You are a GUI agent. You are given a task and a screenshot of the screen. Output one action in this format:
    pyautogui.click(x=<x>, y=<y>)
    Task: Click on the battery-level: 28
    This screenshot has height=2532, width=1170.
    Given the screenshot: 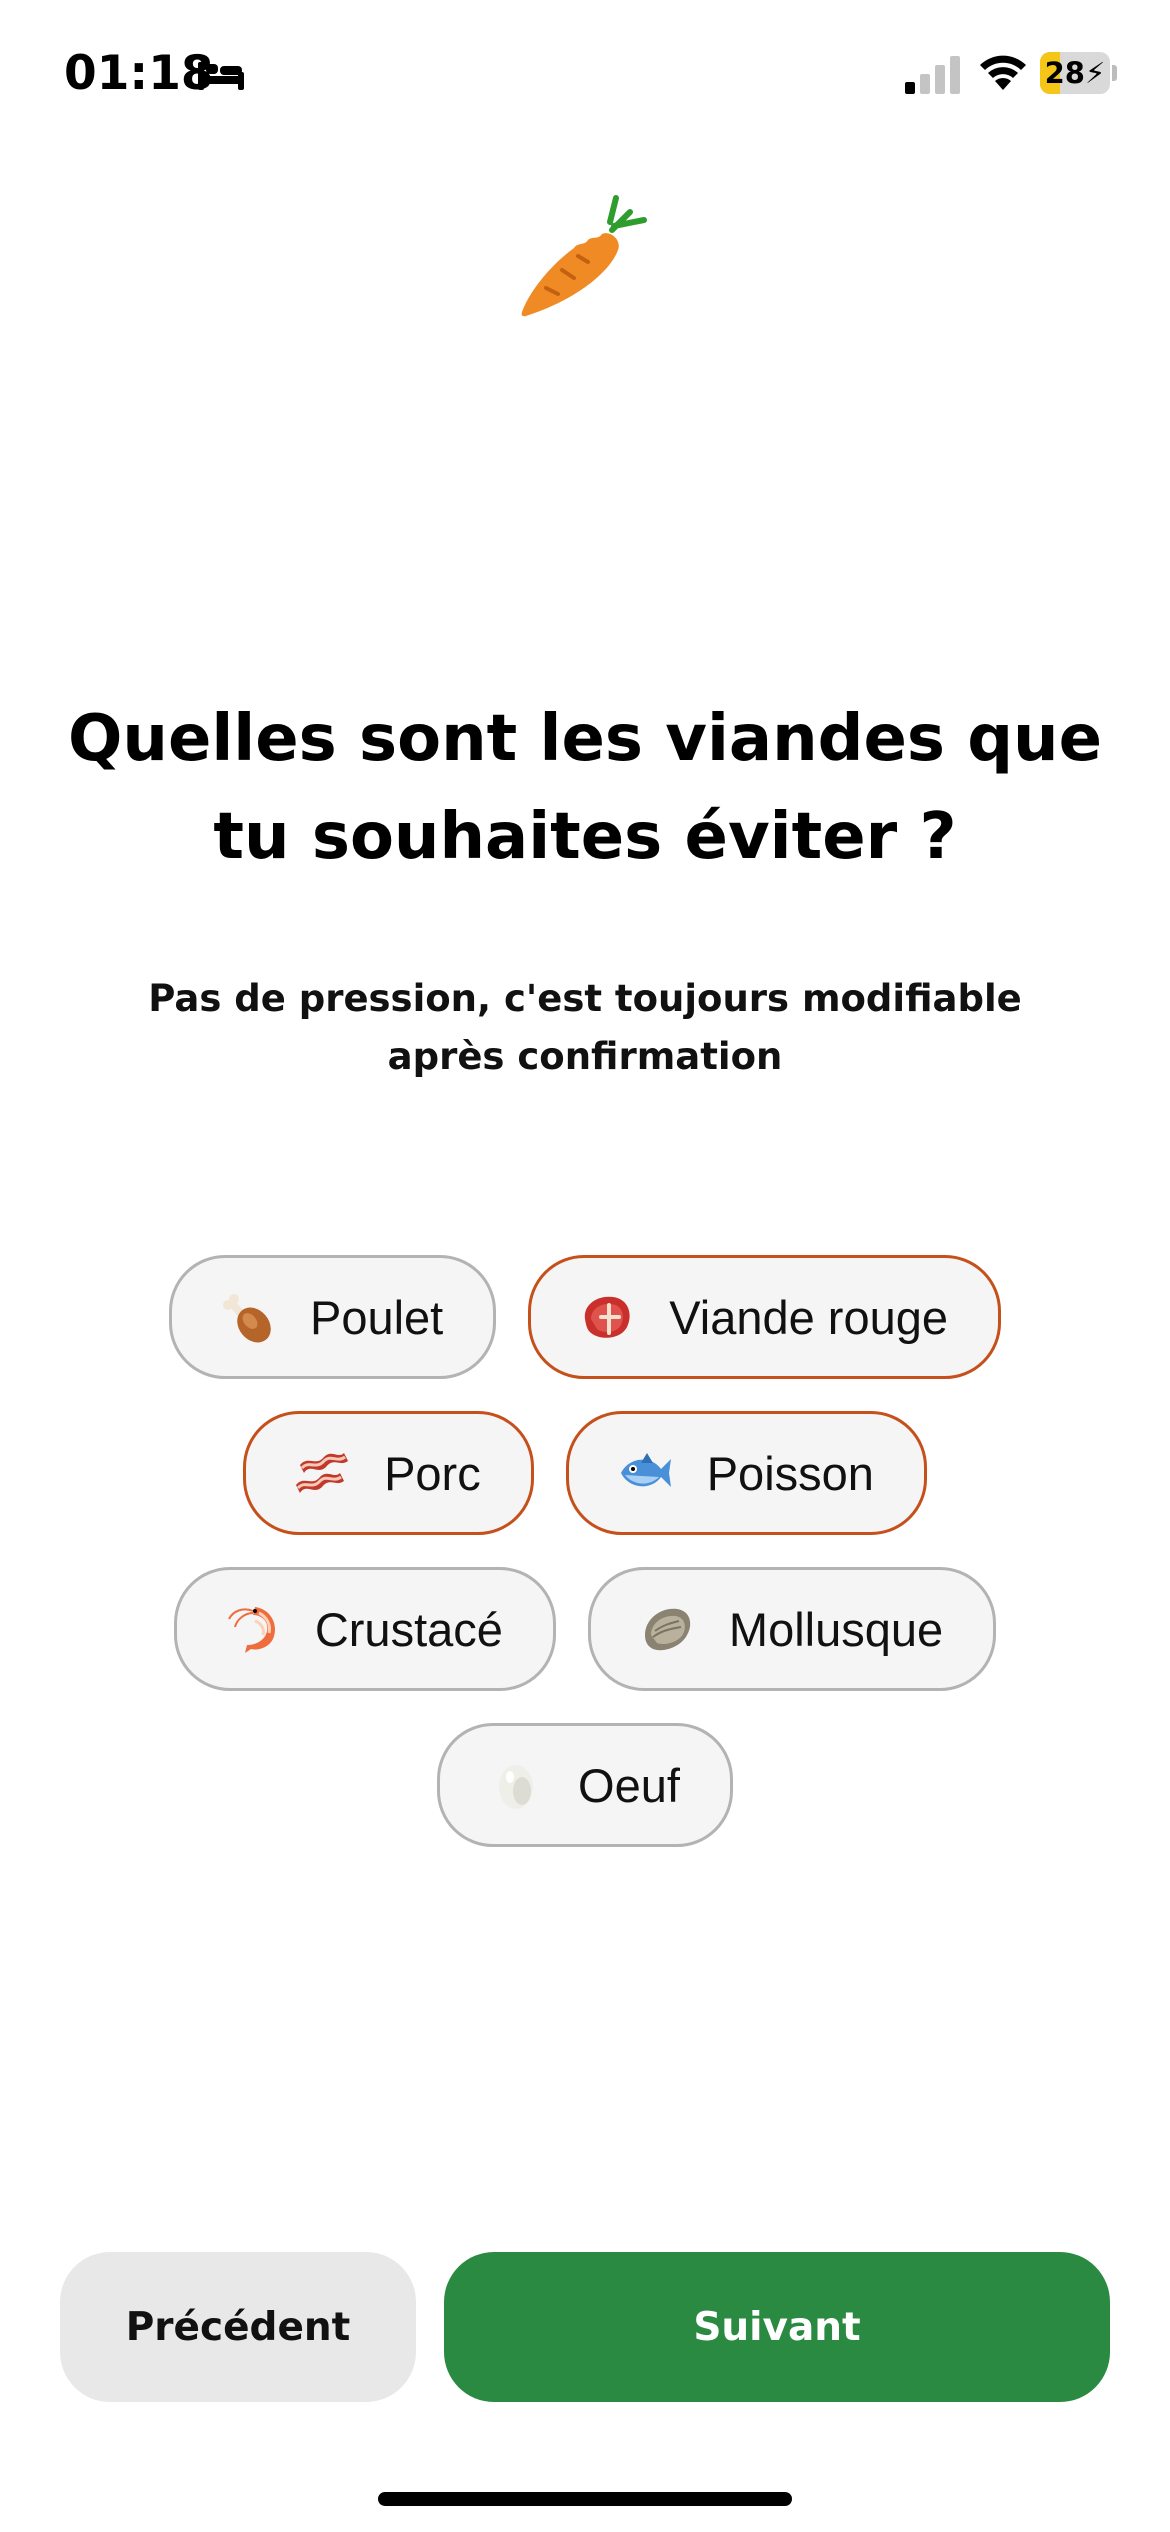 What is the action you would take?
    pyautogui.click(x=1064, y=73)
    